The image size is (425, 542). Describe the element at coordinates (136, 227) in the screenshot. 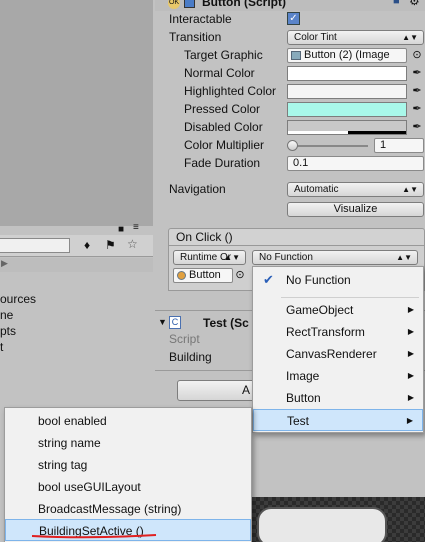

I see `panel-menu-icon: ≡` at that location.